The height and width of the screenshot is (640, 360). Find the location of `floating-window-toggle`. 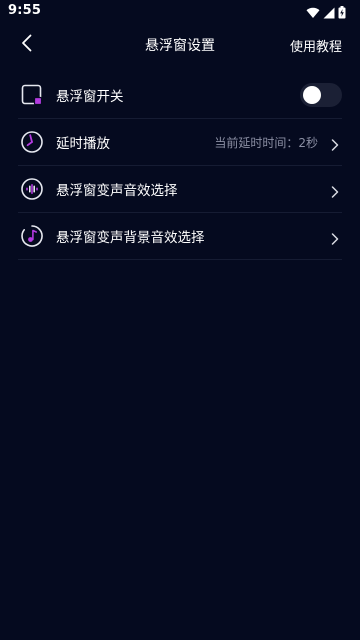

floating-window-toggle is located at coordinates (321, 95).